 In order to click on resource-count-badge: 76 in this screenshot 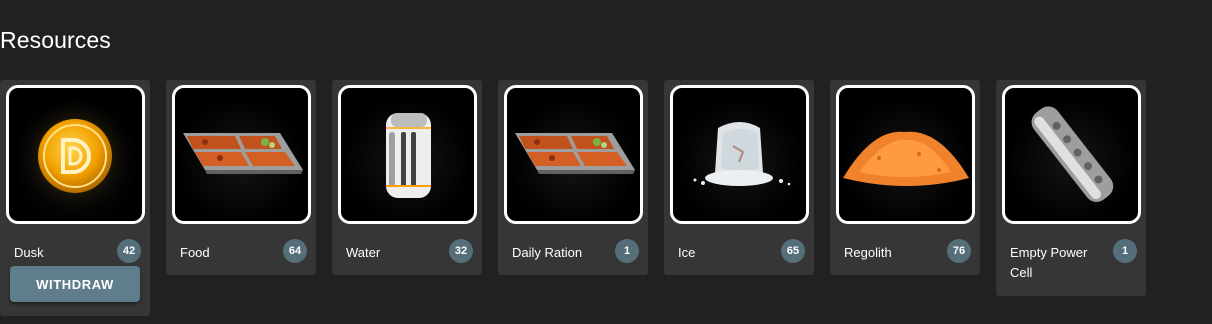, I will do `click(959, 251)`.